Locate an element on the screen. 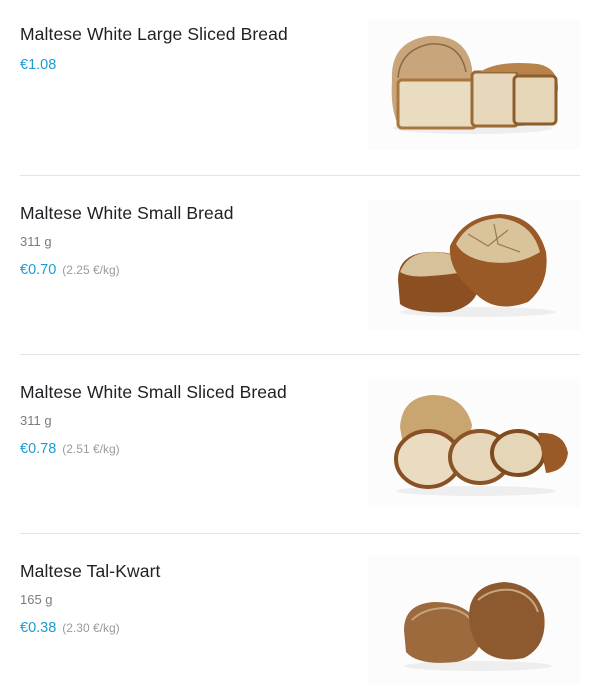  small-sliced-loaf-image is located at coordinates (481, 445).